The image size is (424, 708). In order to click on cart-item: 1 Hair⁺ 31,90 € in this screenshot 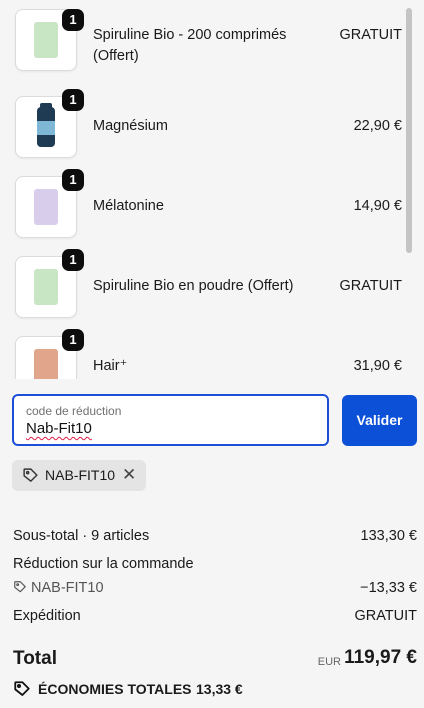, I will do `click(202, 349)`.